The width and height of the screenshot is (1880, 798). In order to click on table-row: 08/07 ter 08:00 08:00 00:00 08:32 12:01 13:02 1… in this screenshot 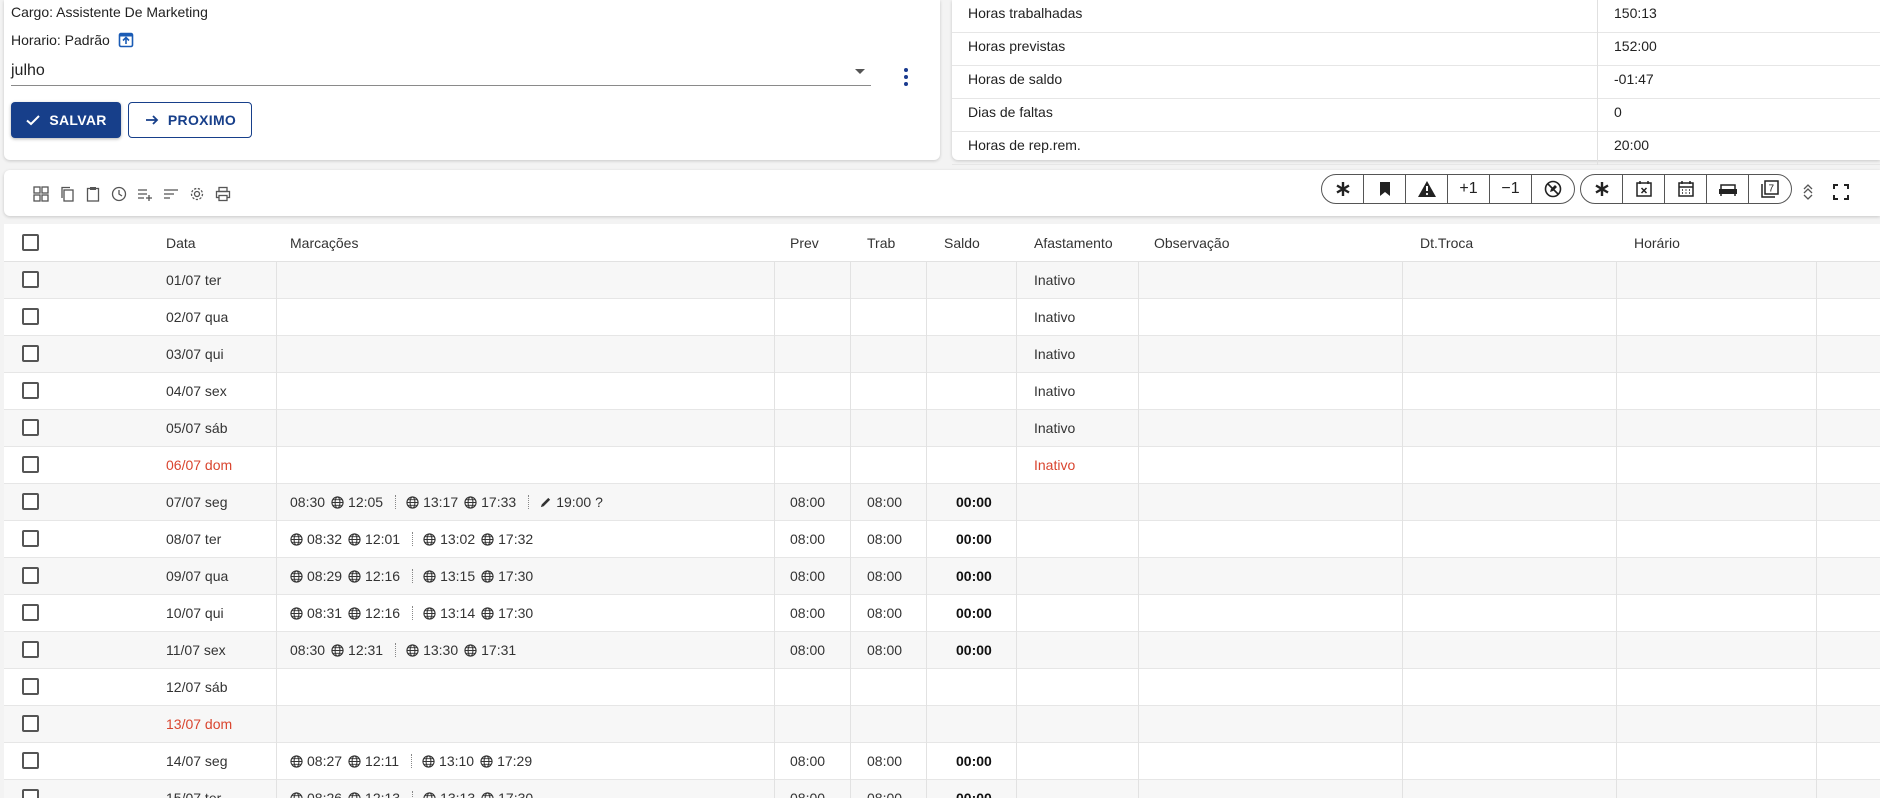, I will do `click(942, 539)`.